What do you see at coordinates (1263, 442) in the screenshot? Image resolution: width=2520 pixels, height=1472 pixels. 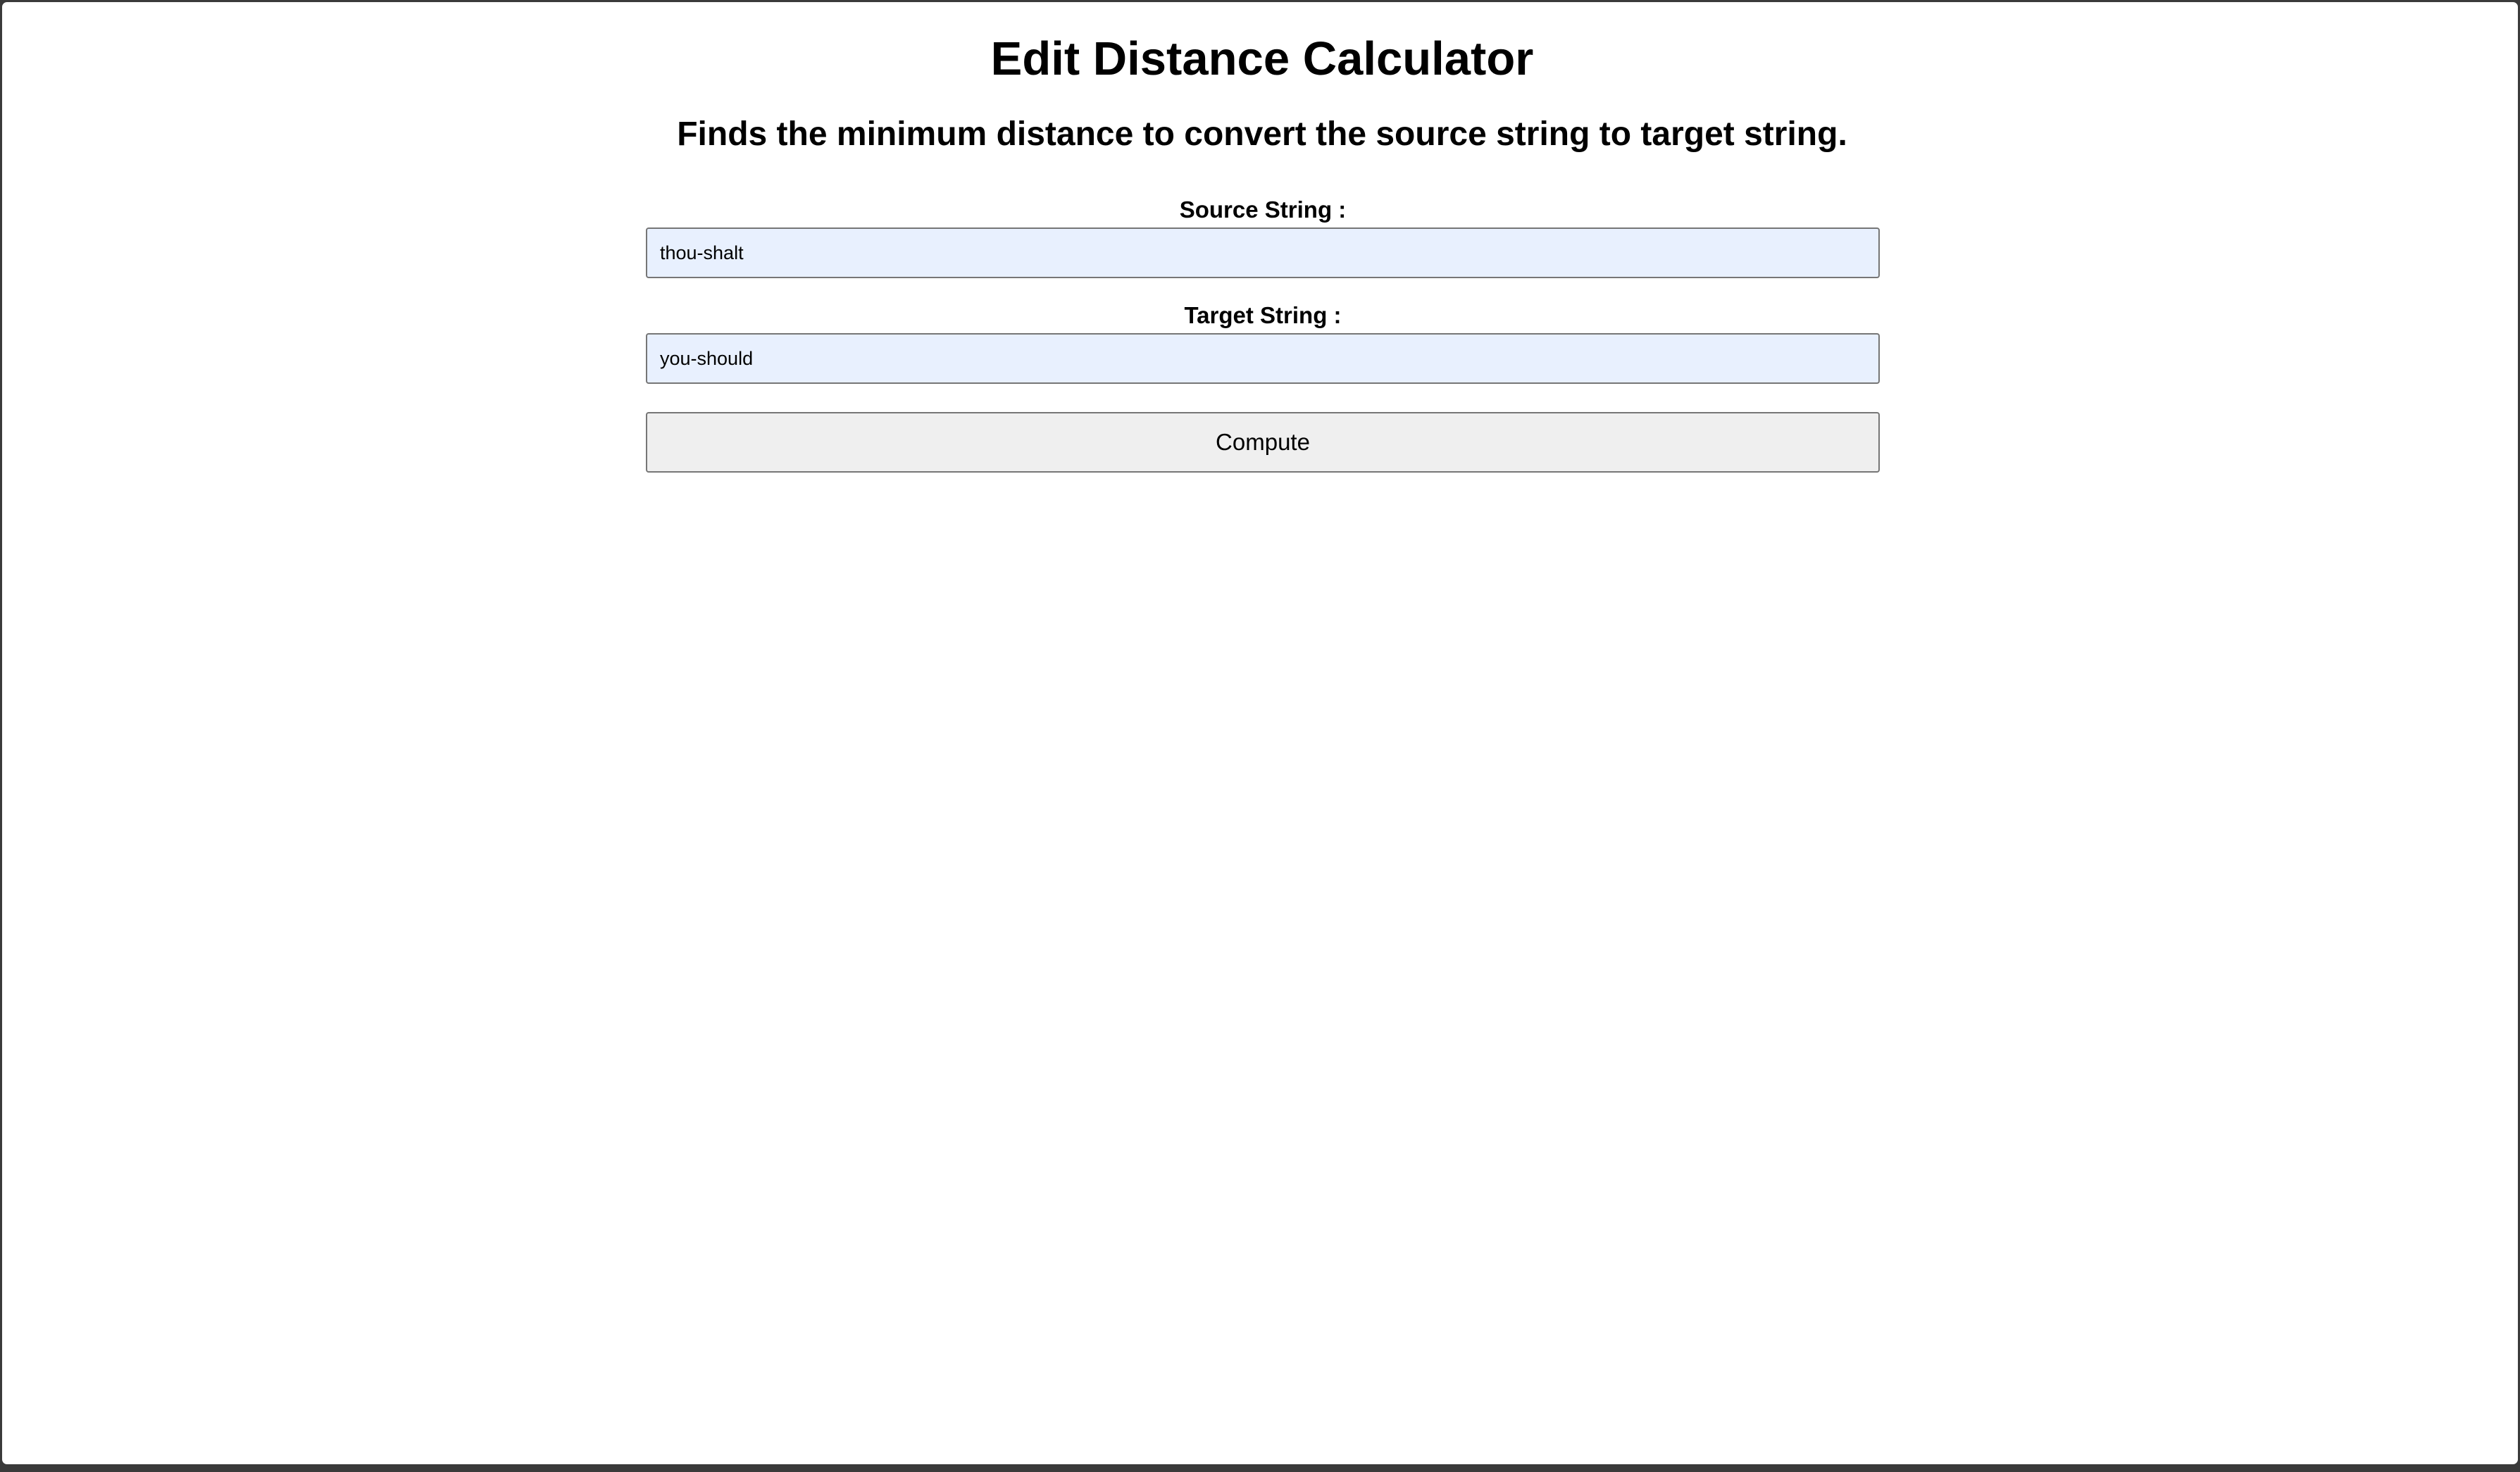 I see `compute-button: Compute` at bounding box center [1263, 442].